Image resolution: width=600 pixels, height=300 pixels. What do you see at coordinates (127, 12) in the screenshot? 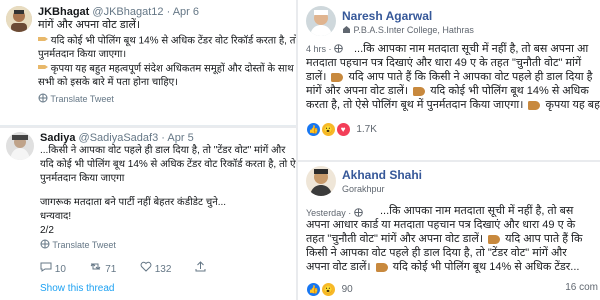
I see `author-handle: @JKBhagat12` at bounding box center [127, 12].